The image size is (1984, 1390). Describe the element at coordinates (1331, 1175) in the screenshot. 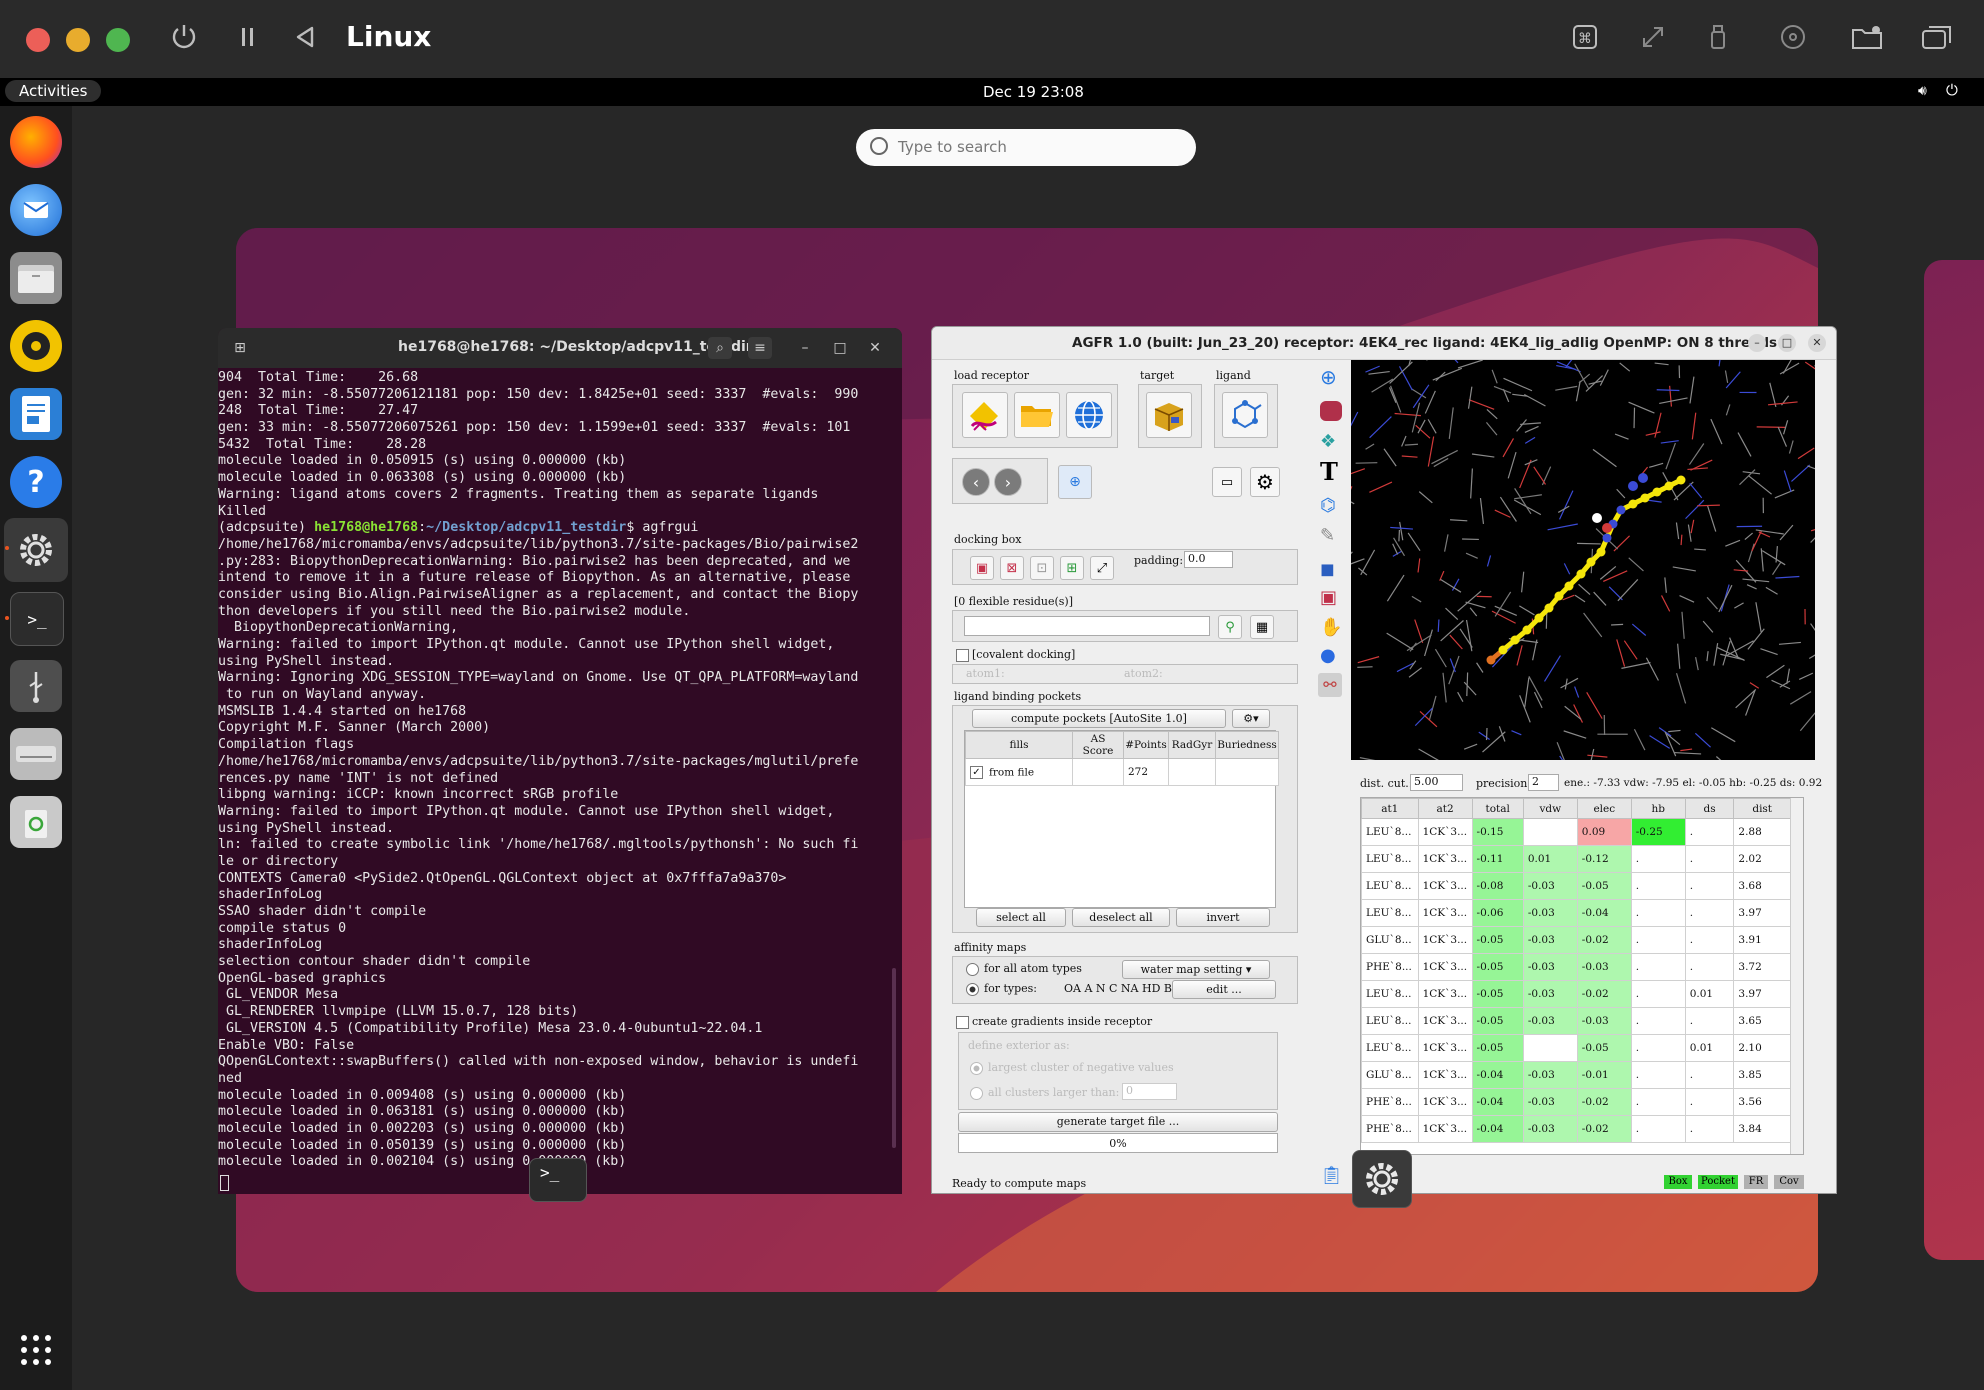

I see `clipboard-icon: 📋︎` at that location.